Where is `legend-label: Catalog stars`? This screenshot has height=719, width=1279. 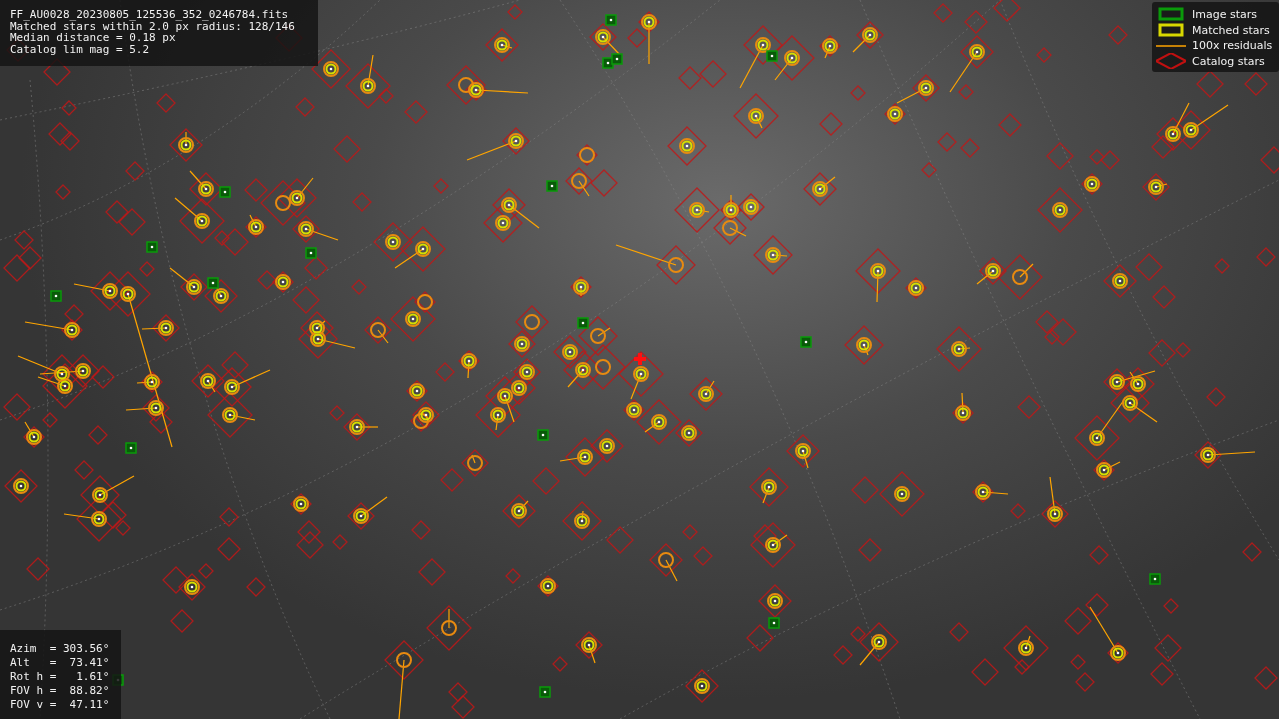 legend-label: Catalog stars is located at coordinates (1228, 61).